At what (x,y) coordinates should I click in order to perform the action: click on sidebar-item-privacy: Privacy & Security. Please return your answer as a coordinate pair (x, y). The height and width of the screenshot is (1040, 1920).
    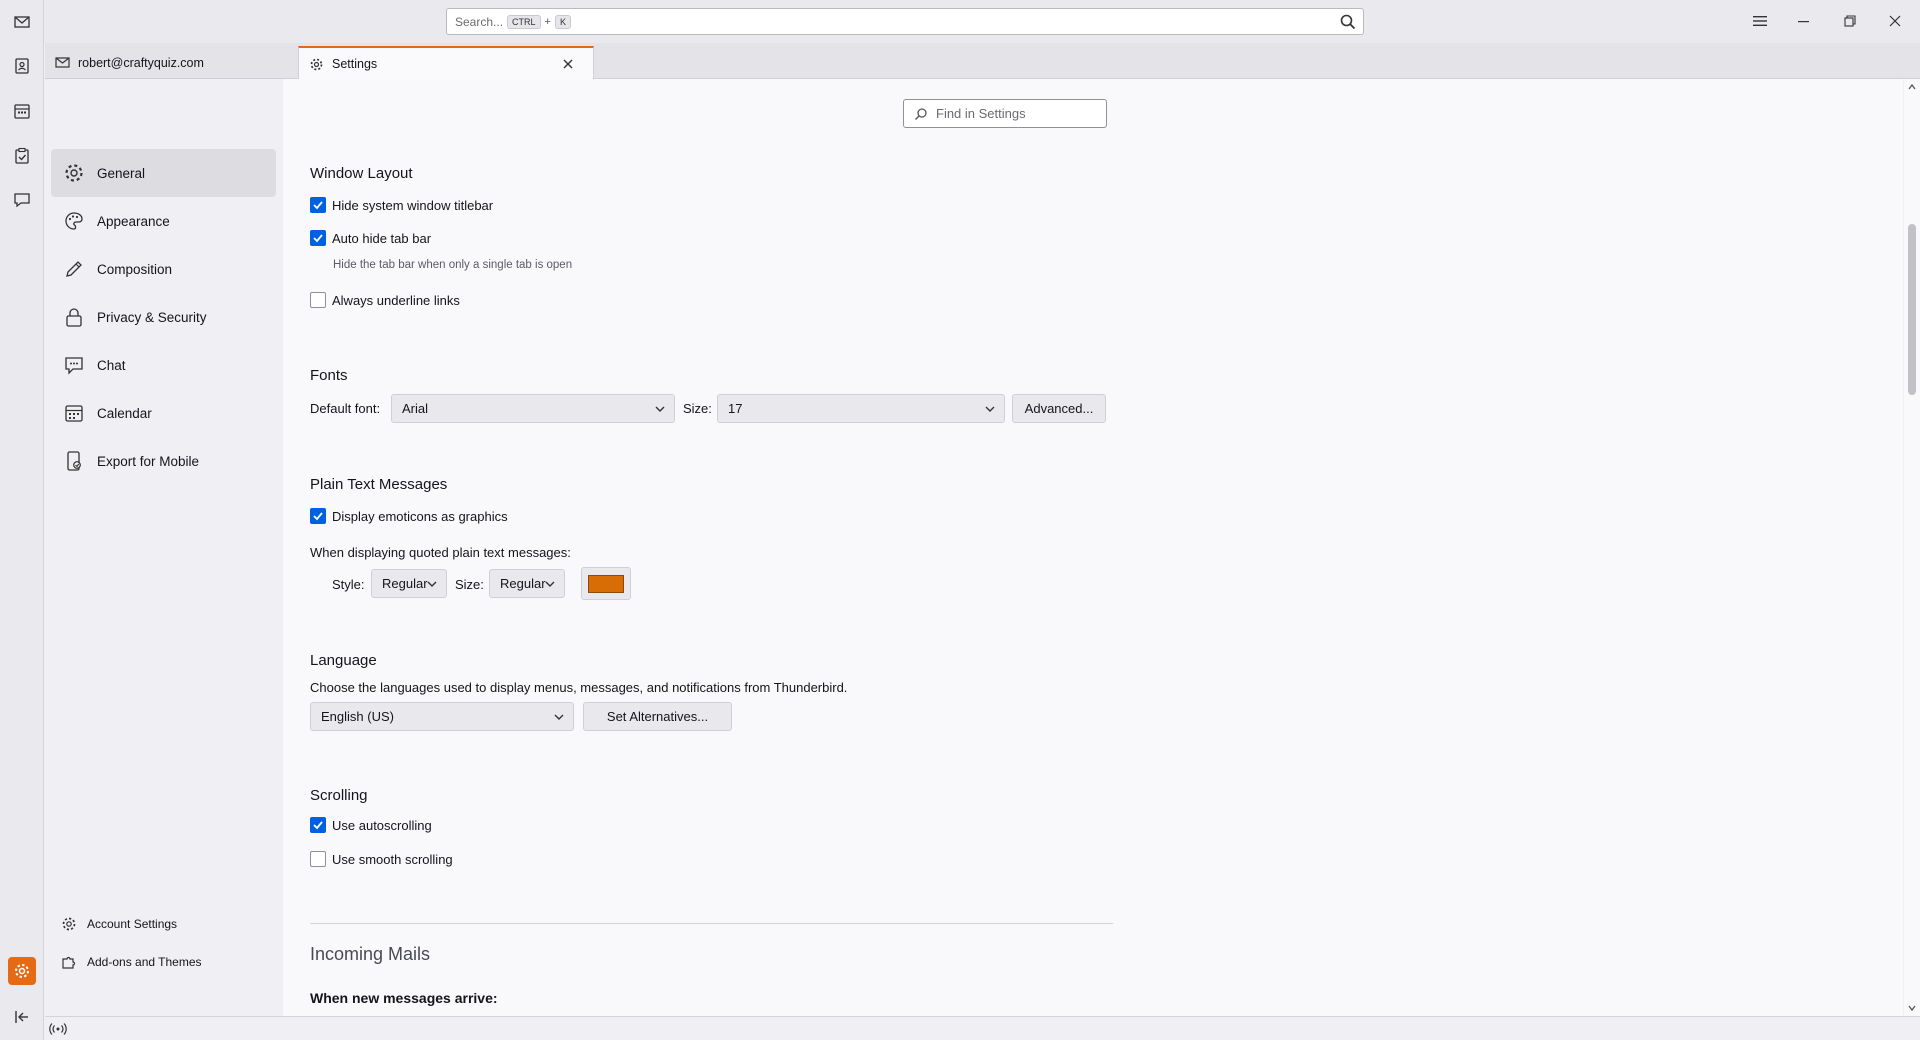
    Looking at the image, I should click on (163, 317).